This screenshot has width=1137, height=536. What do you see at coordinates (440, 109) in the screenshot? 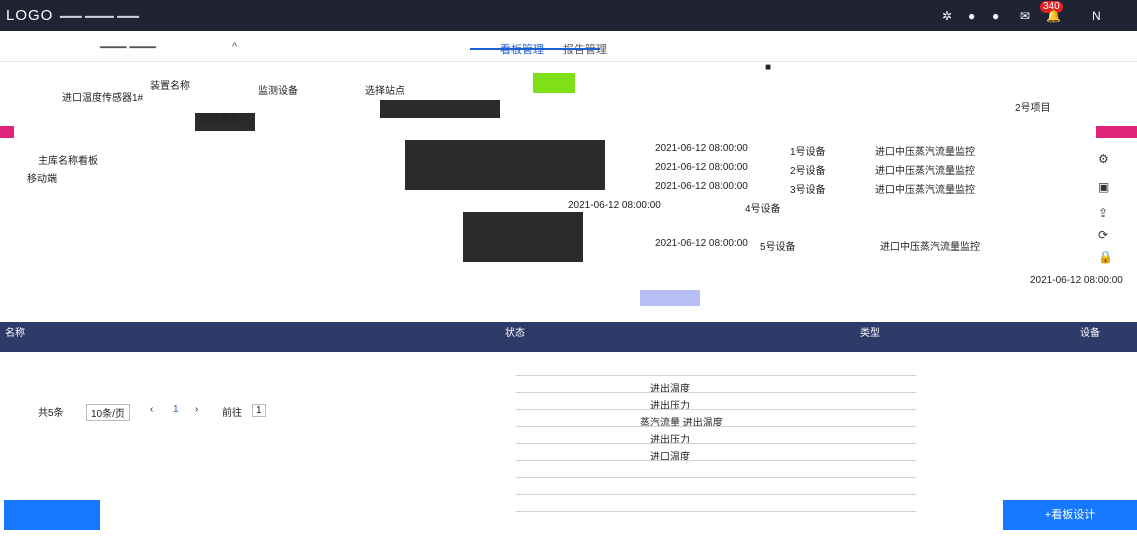
I see `noise-stripe` at bounding box center [440, 109].